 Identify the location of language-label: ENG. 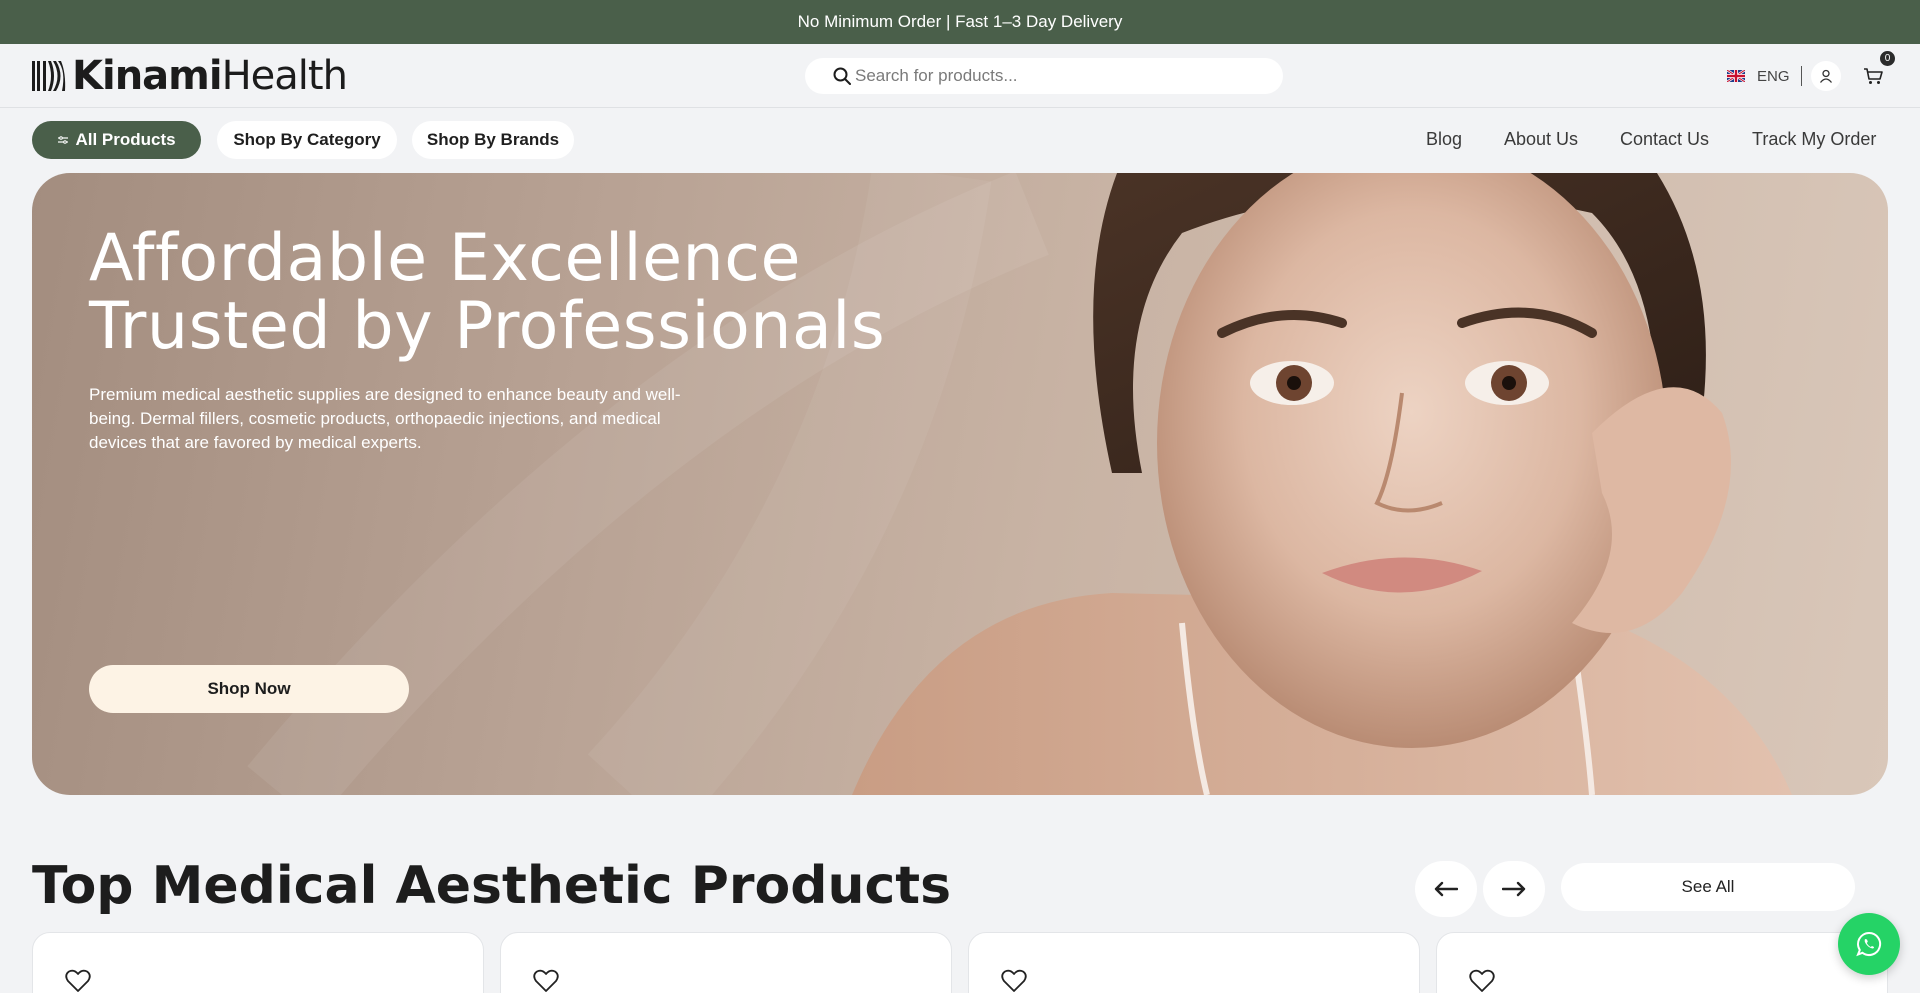
(1773, 76).